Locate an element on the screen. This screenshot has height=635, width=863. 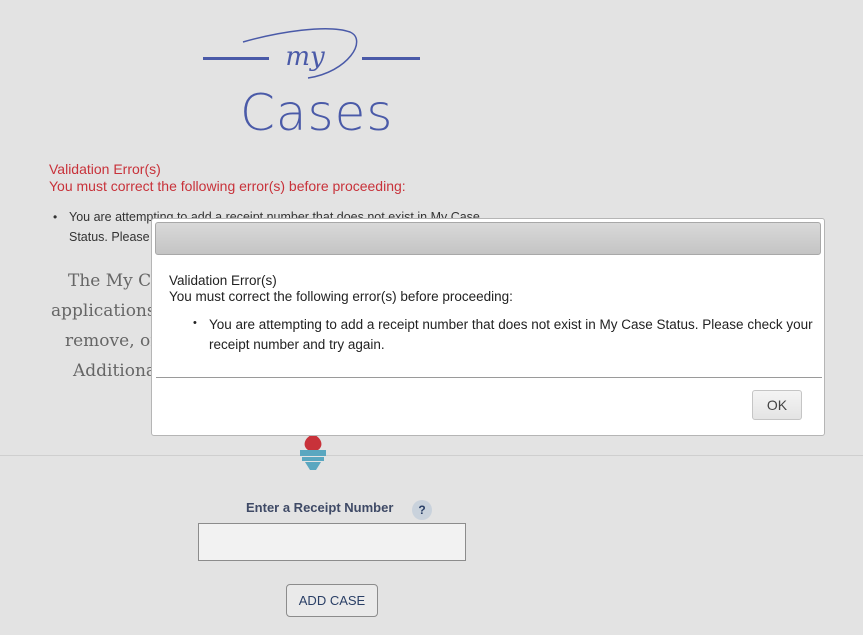
intro-line: Additiona is located at coordinates (115, 371).